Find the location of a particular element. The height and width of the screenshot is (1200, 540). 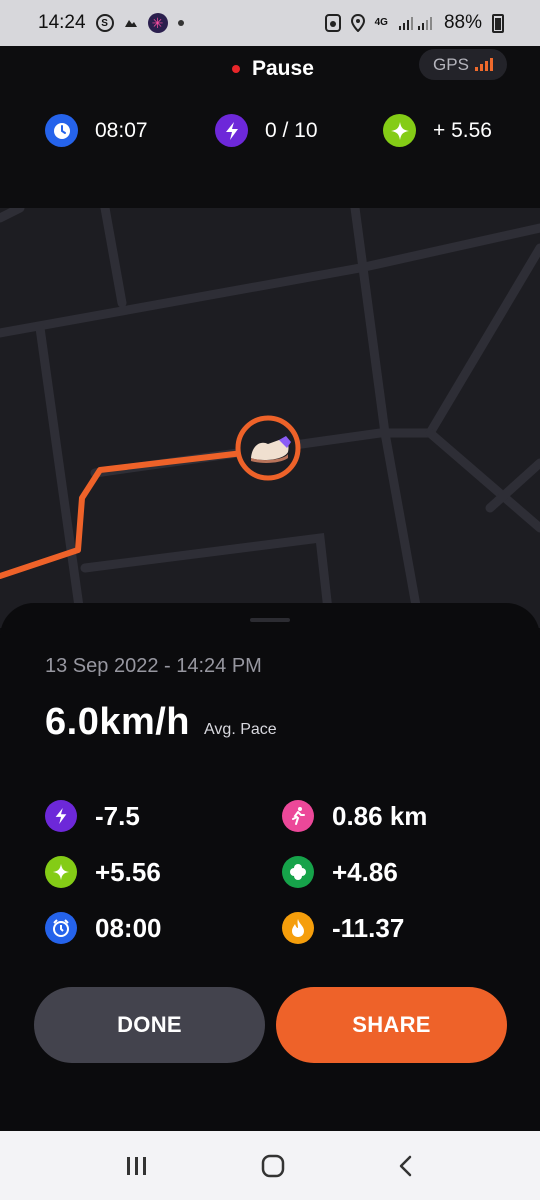

gps-signal-icon is located at coordinates (483, 64).